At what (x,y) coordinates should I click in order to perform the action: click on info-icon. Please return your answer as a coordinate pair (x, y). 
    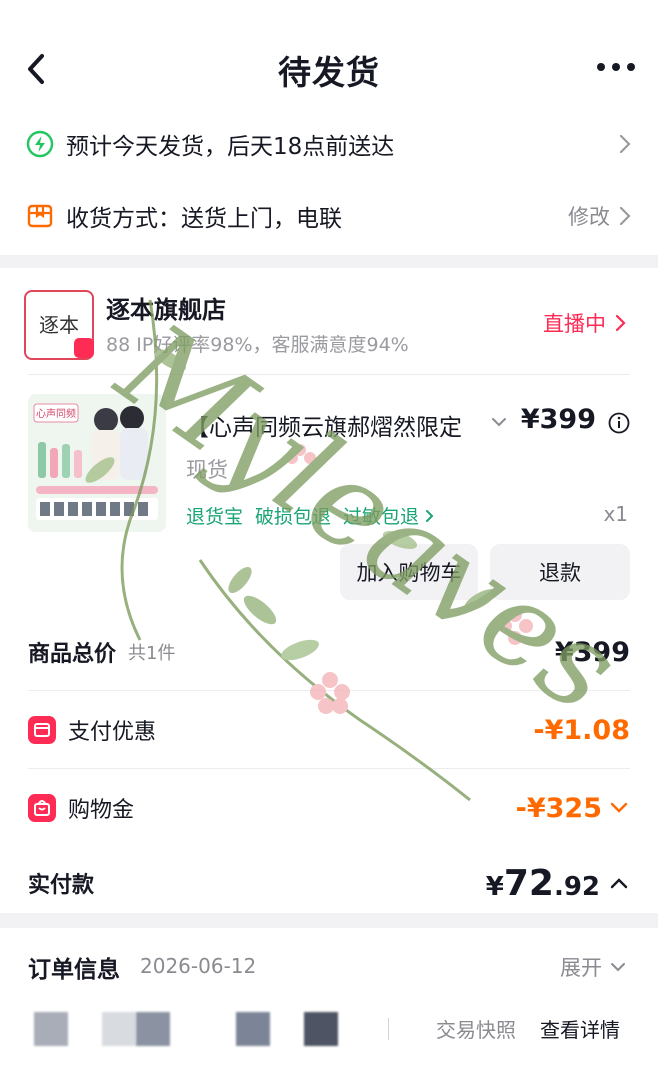
    Looking at the image, I should click on (619, 423).